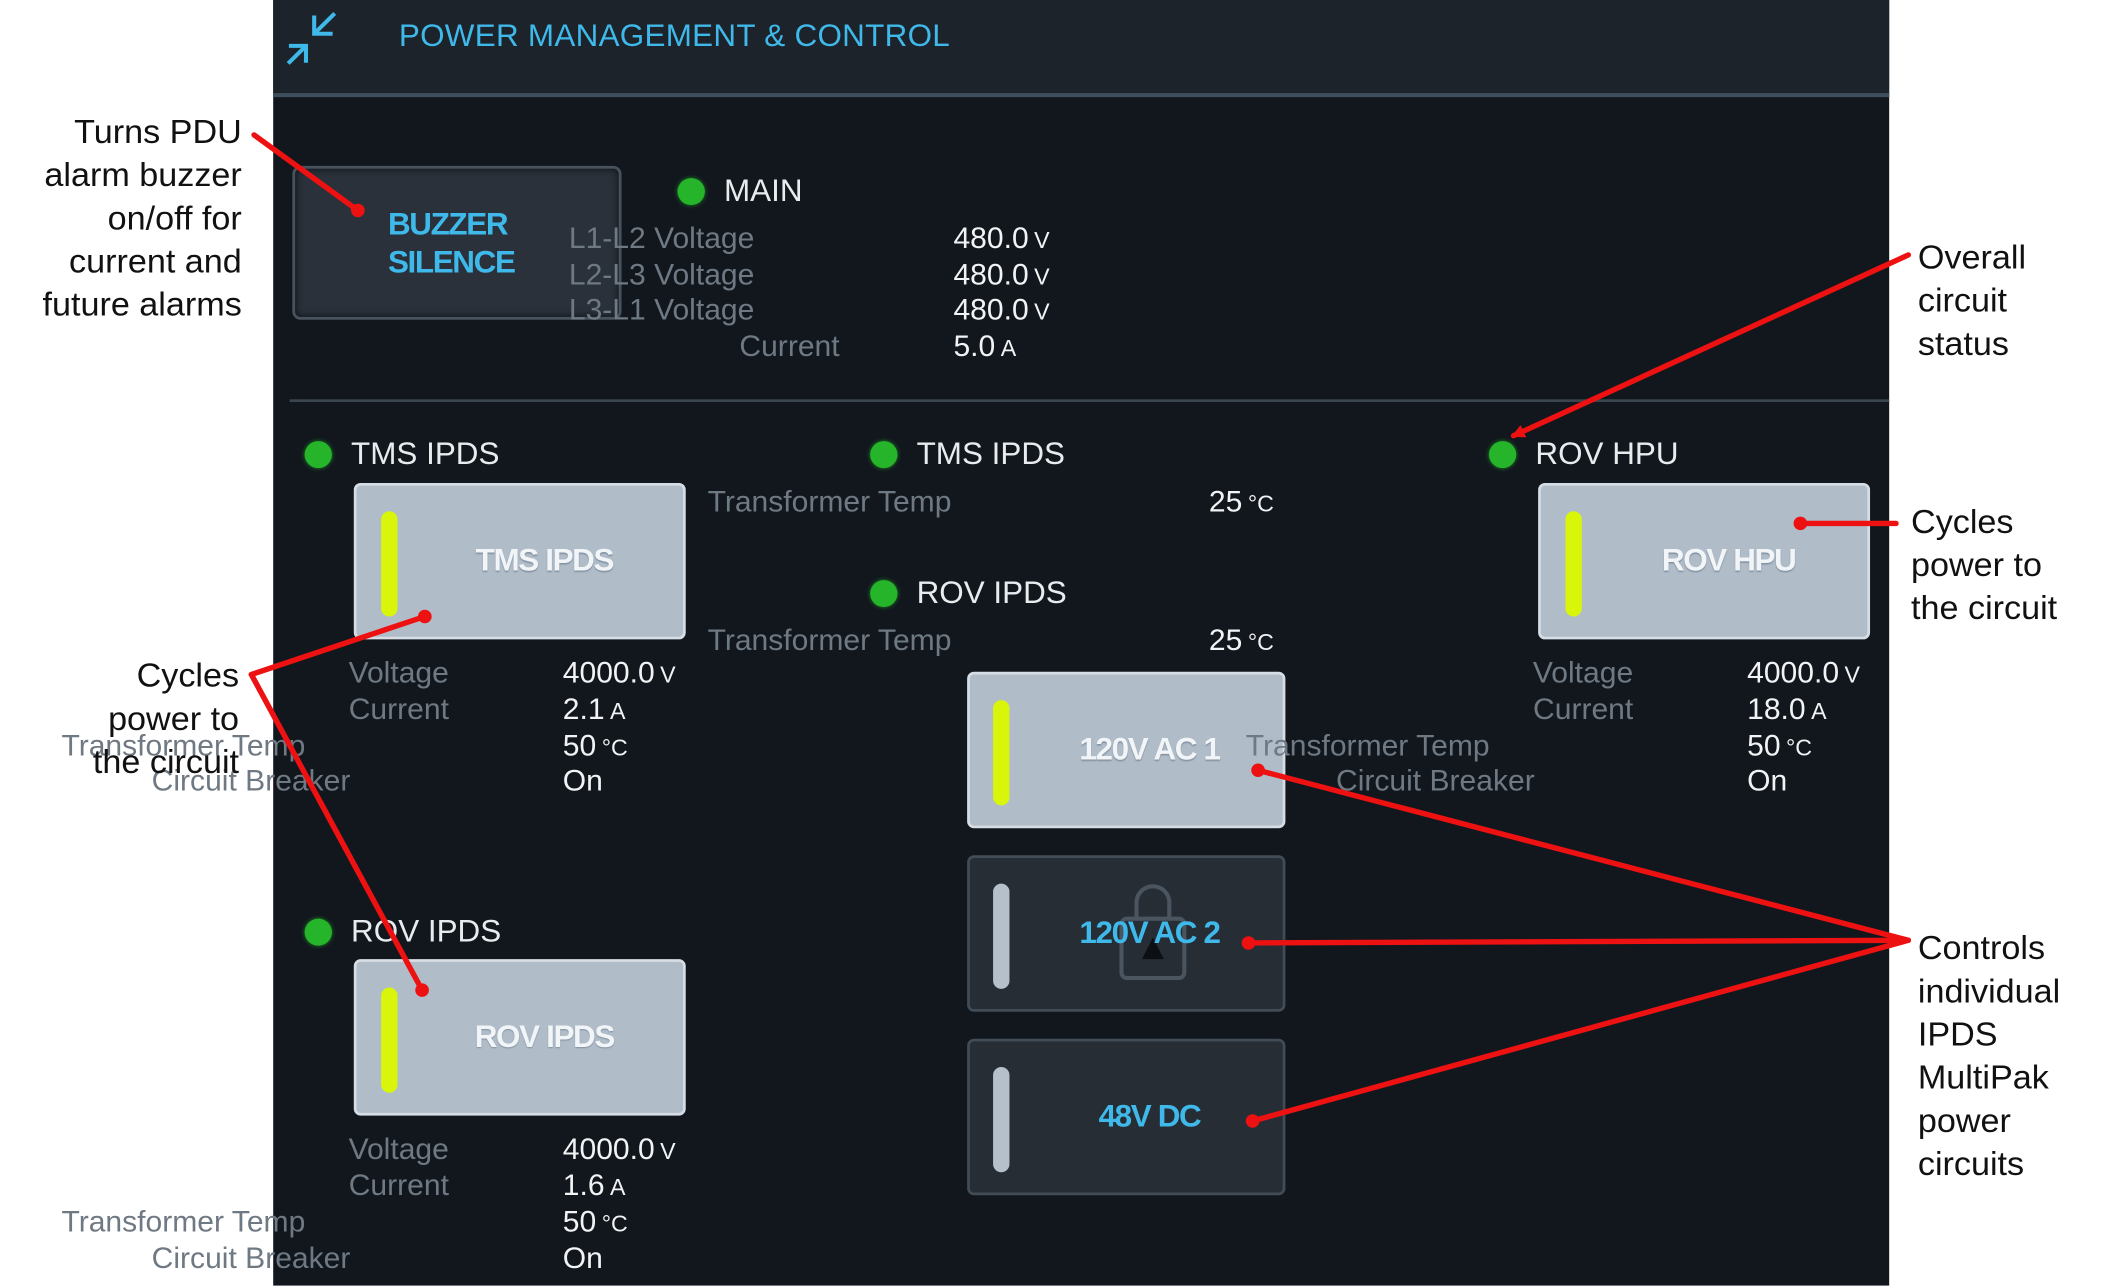  What do you see at coordinates (143, 175) in the screenshot?
I see `annotation-text: alarm buzzer` at bounding box center [143, 175].